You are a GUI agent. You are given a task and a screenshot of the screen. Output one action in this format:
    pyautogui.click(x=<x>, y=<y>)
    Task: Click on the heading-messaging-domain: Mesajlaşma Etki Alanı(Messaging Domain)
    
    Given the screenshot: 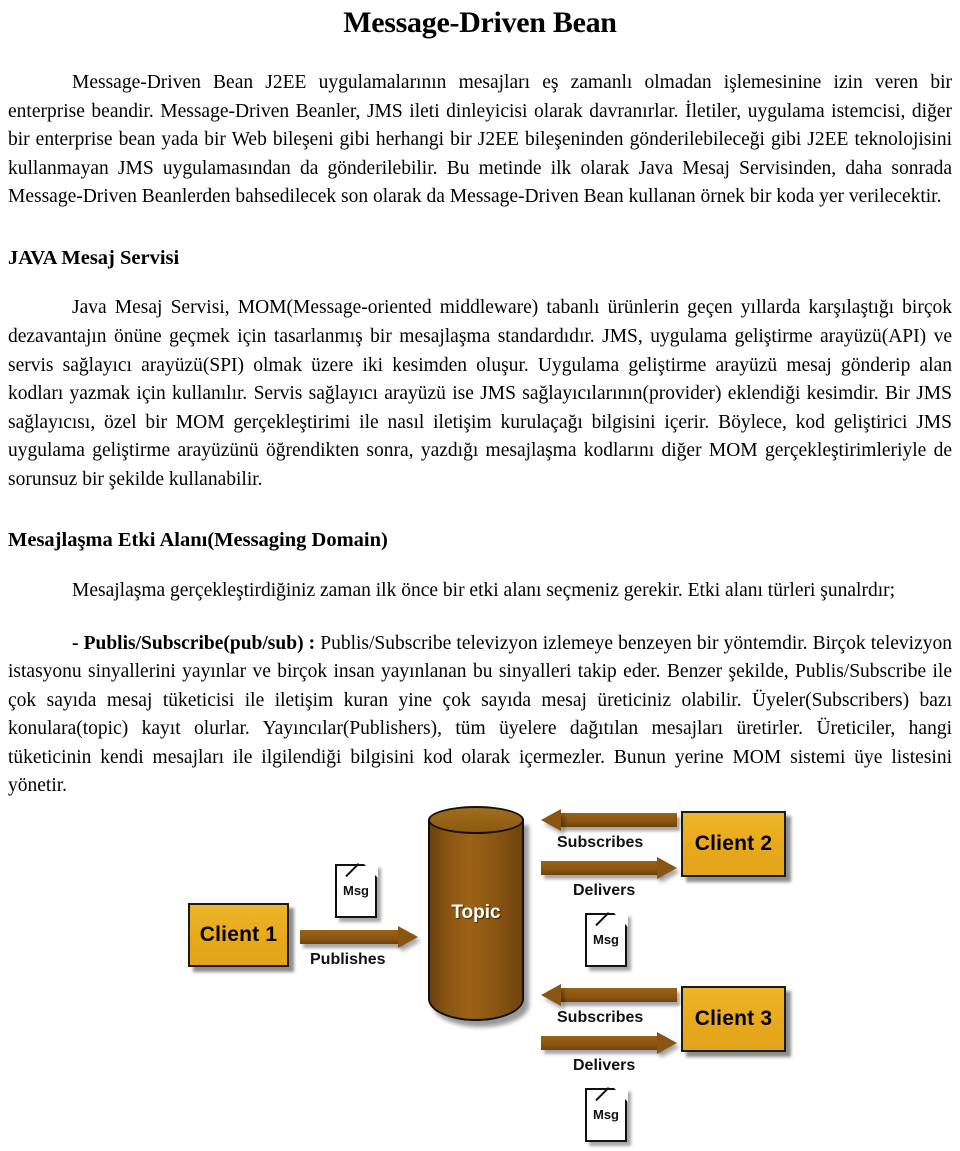 What is the action you would take?
    pyautogui.click(x=198, y=540)
    